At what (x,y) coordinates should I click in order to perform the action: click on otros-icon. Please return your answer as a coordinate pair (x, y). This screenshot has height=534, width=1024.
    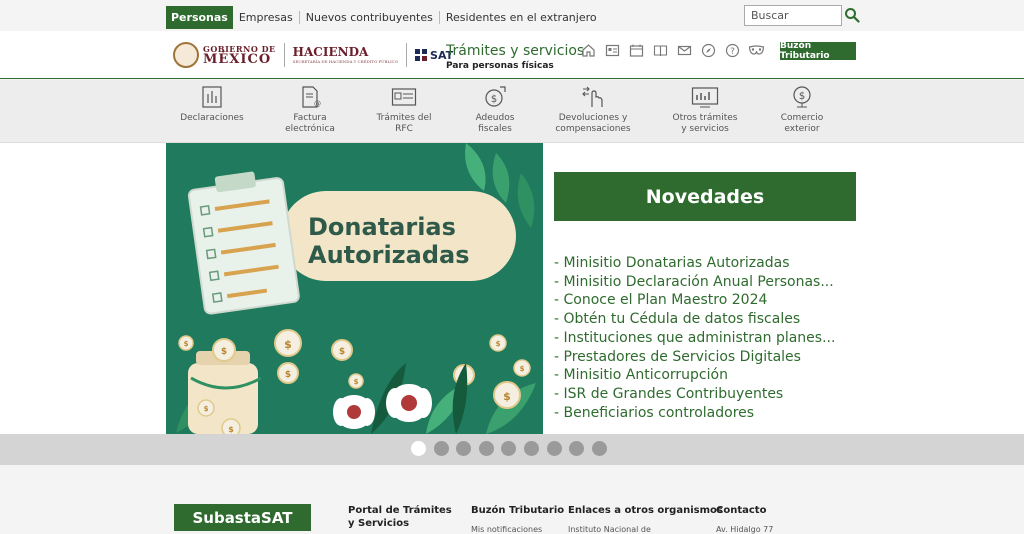
    Looking at the image, I should click on (705, 97).